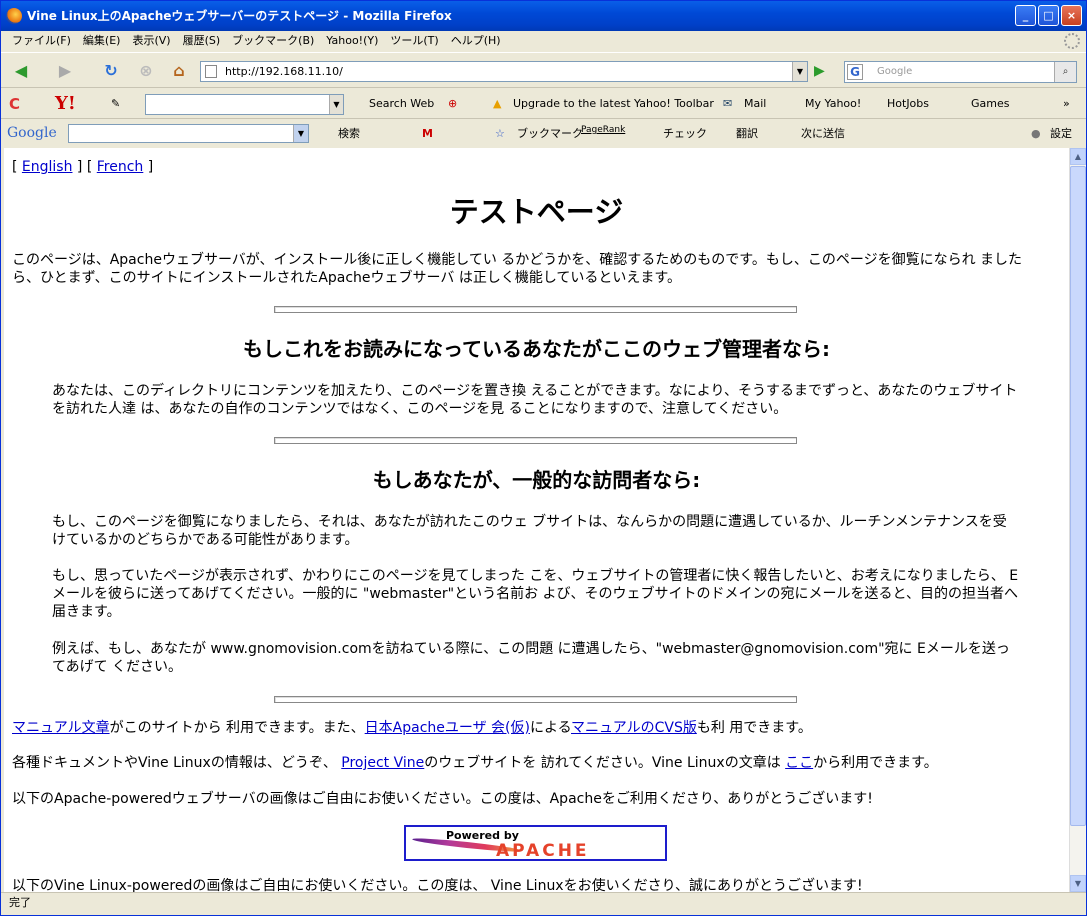  What do you see at coordinates (755, 104) in the screenshot?
I see `yahoo-mail: Mail` at bounding box center [755, 104].